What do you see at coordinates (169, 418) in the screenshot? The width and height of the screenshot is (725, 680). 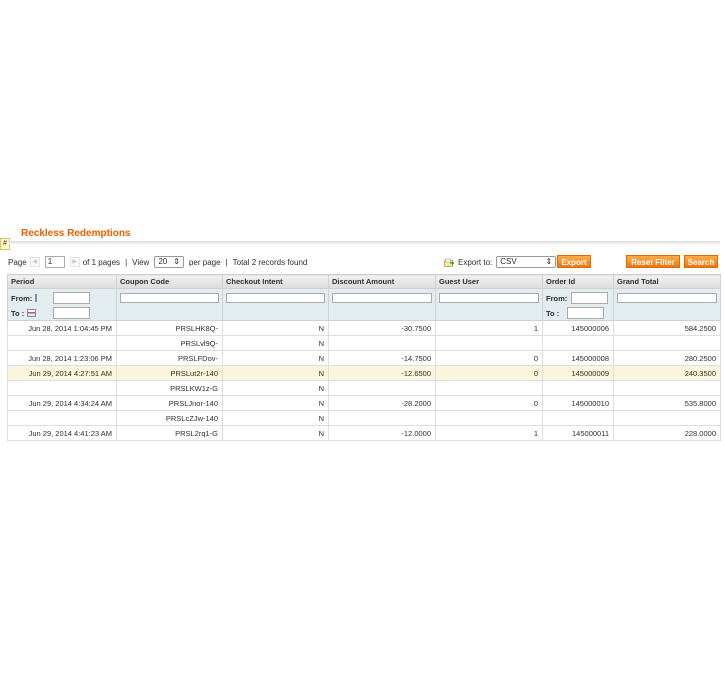 I see `coupon-code-cell: PRSLcZJw-140` at bounding box center [169, 418].